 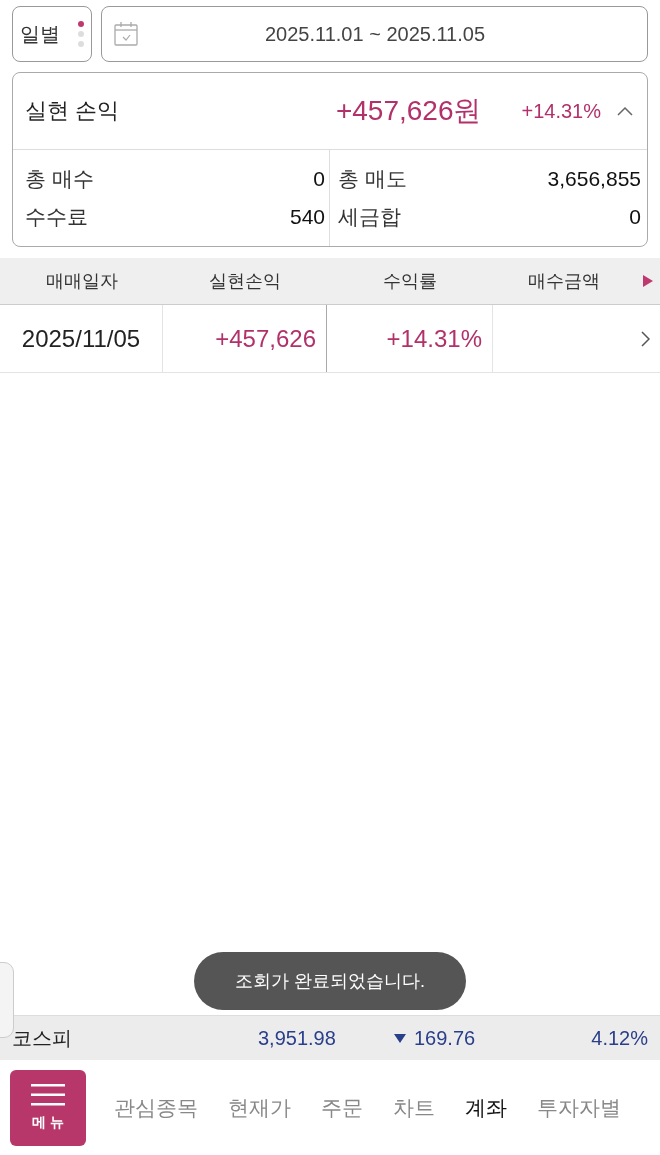 I want to click on column-header: 실현손익, so click(x=245, y=281).